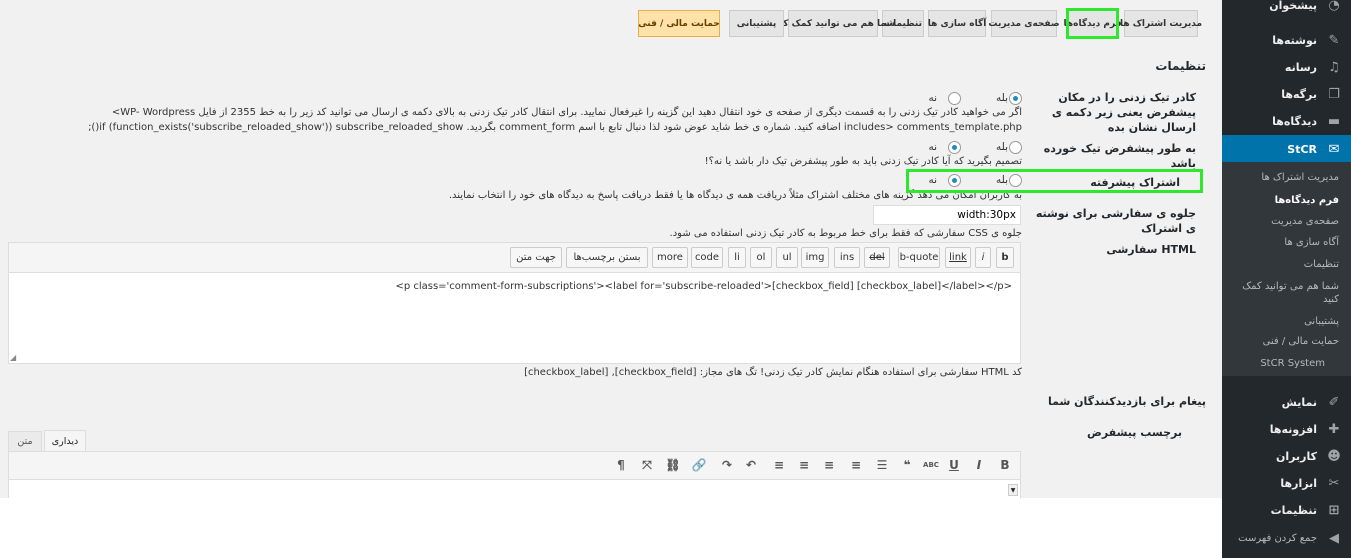 The height and width of the screenshot is (558, 1351). Describe the element at coordinates (514, 466) in the screenshot. I see `visual-editor-toolbar` at that location.